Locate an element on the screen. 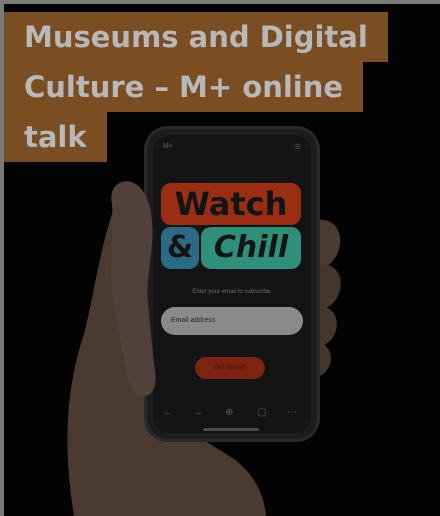  title-line-1: Museums and Digital is located at coordinates (196, 37).